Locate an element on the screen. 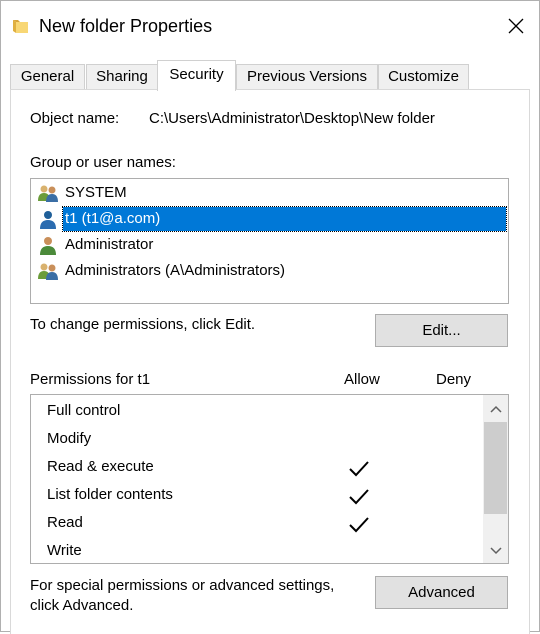 The height and width of the screenshot is (634, 540). group-names-label: Group or user names: is located at coordinates (103, 162).